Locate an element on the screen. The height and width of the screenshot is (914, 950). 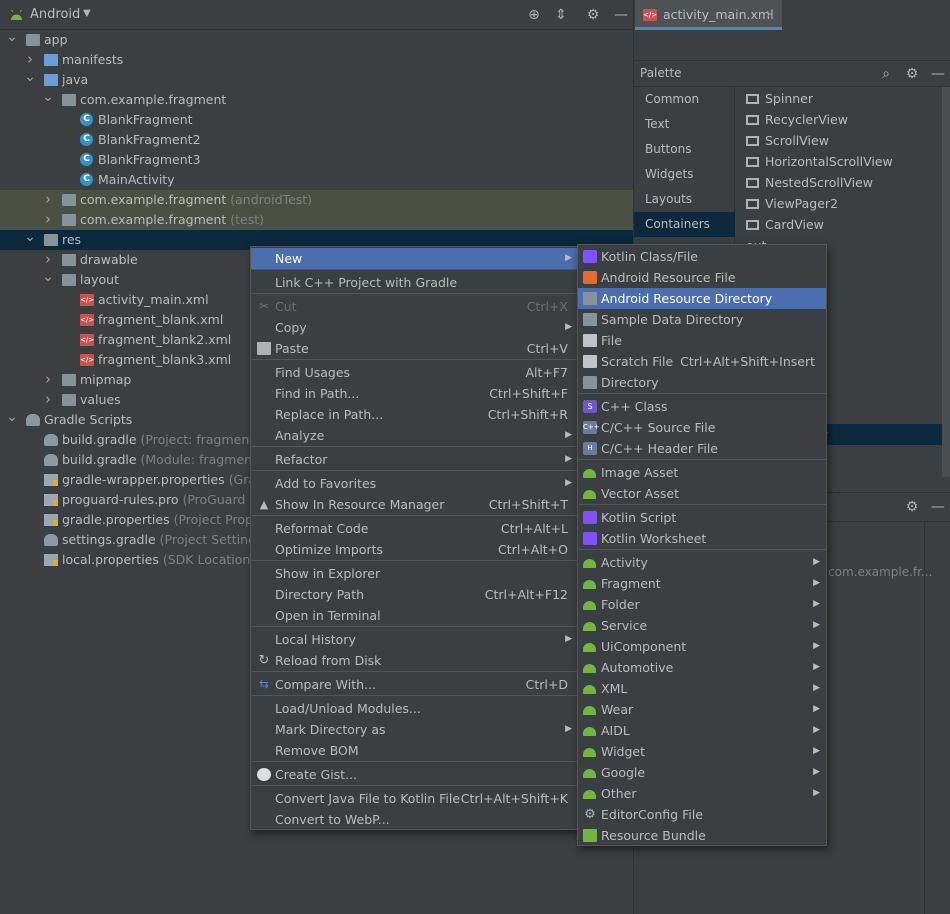
menu-item-local-history: Local History ▶ is located at coordinates (414, 639).